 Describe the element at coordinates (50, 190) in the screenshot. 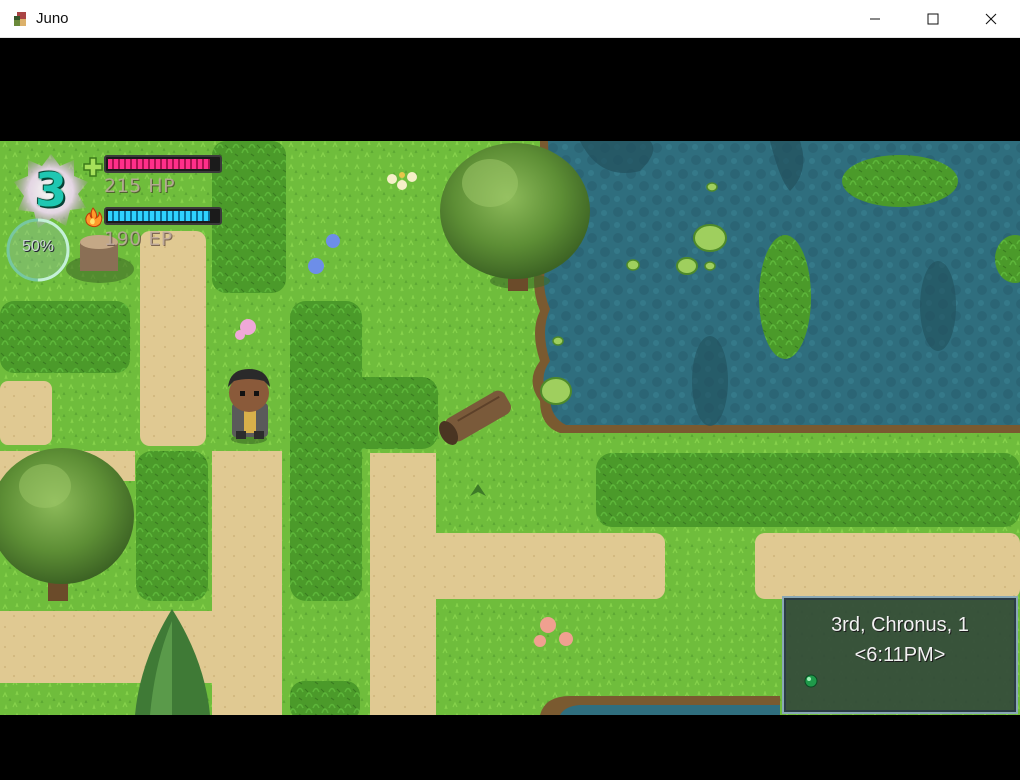

I see `player-level: 3` at that location.